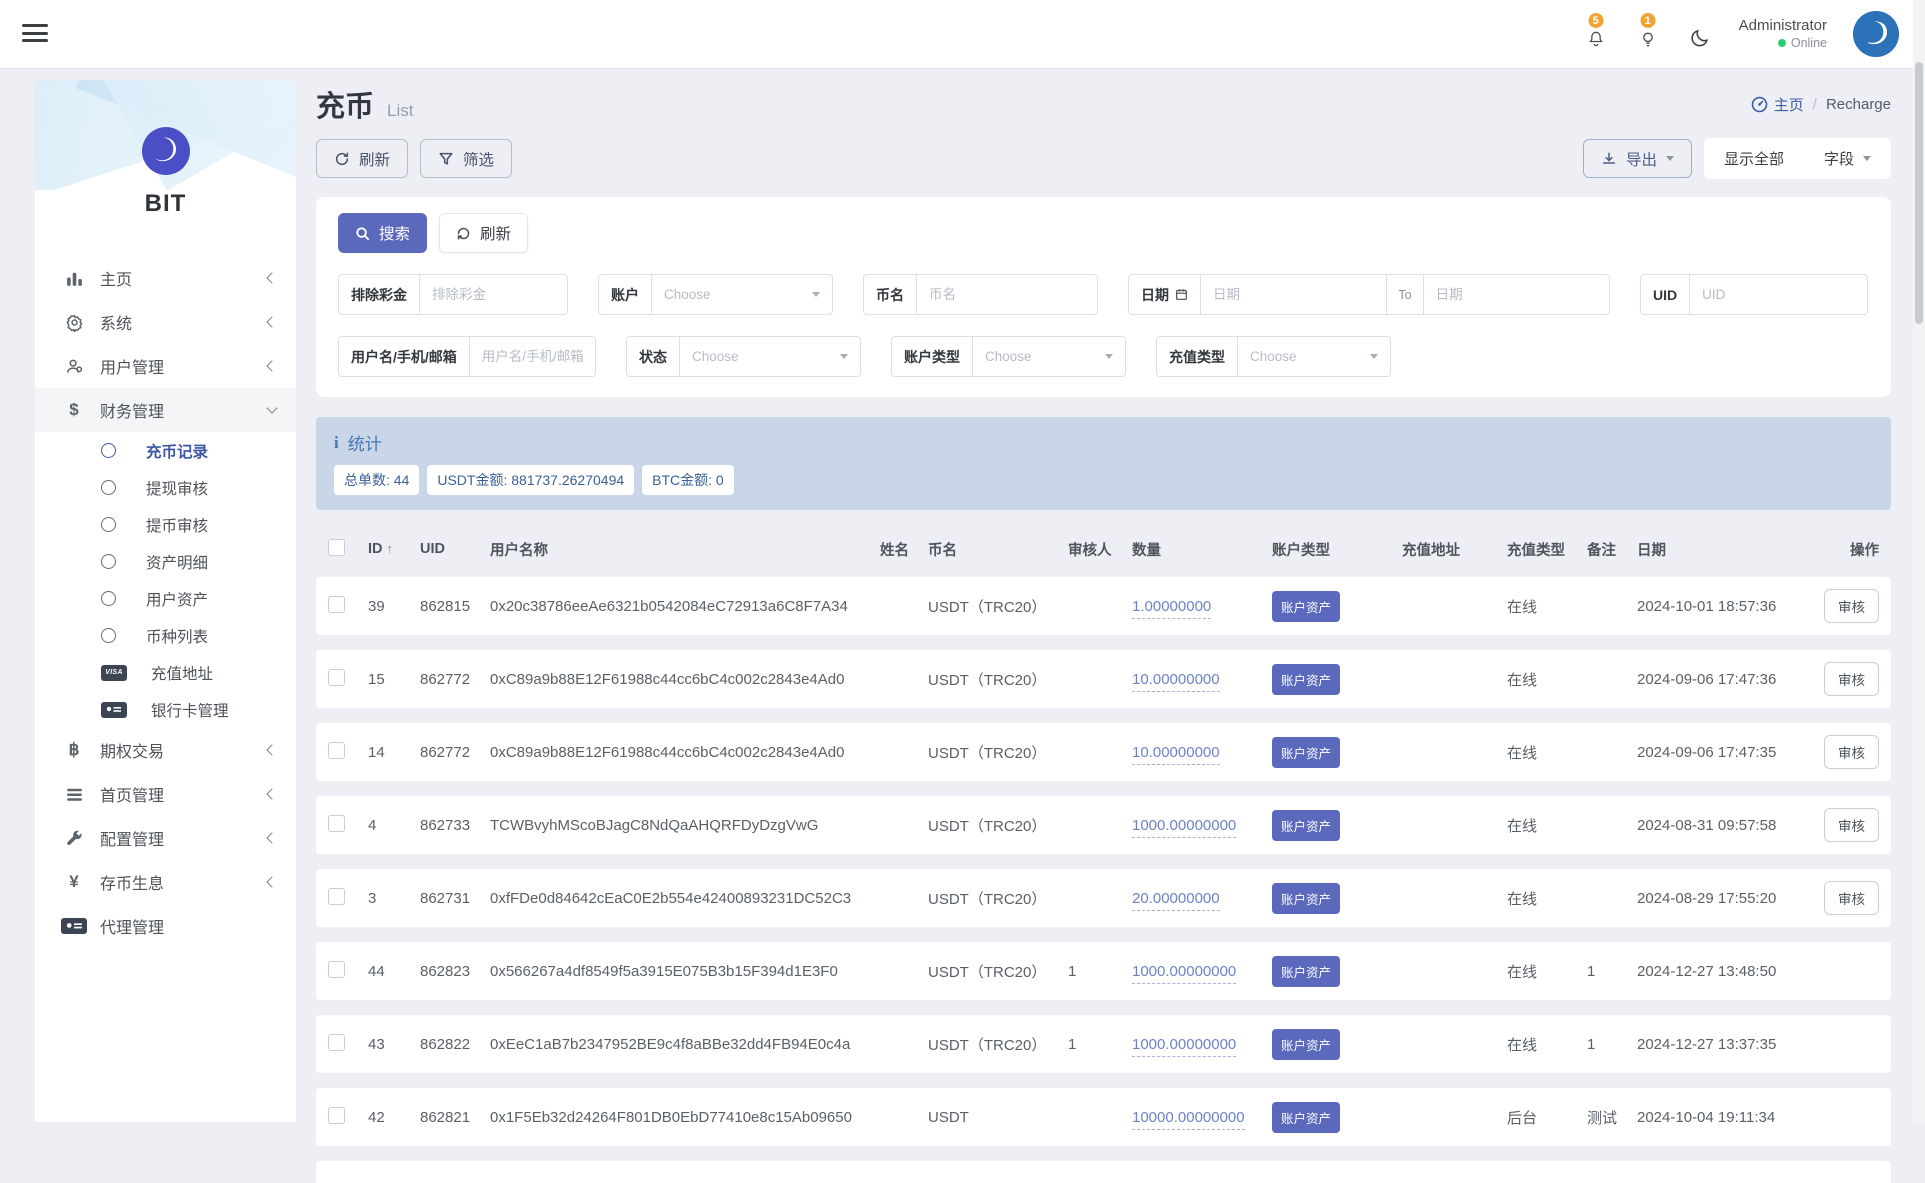 The height and width of the screenshot is (1183, 1925). Describe the element at coordinates (1103, 1172) in the screenshot. I see `table-row-partial` at that location.